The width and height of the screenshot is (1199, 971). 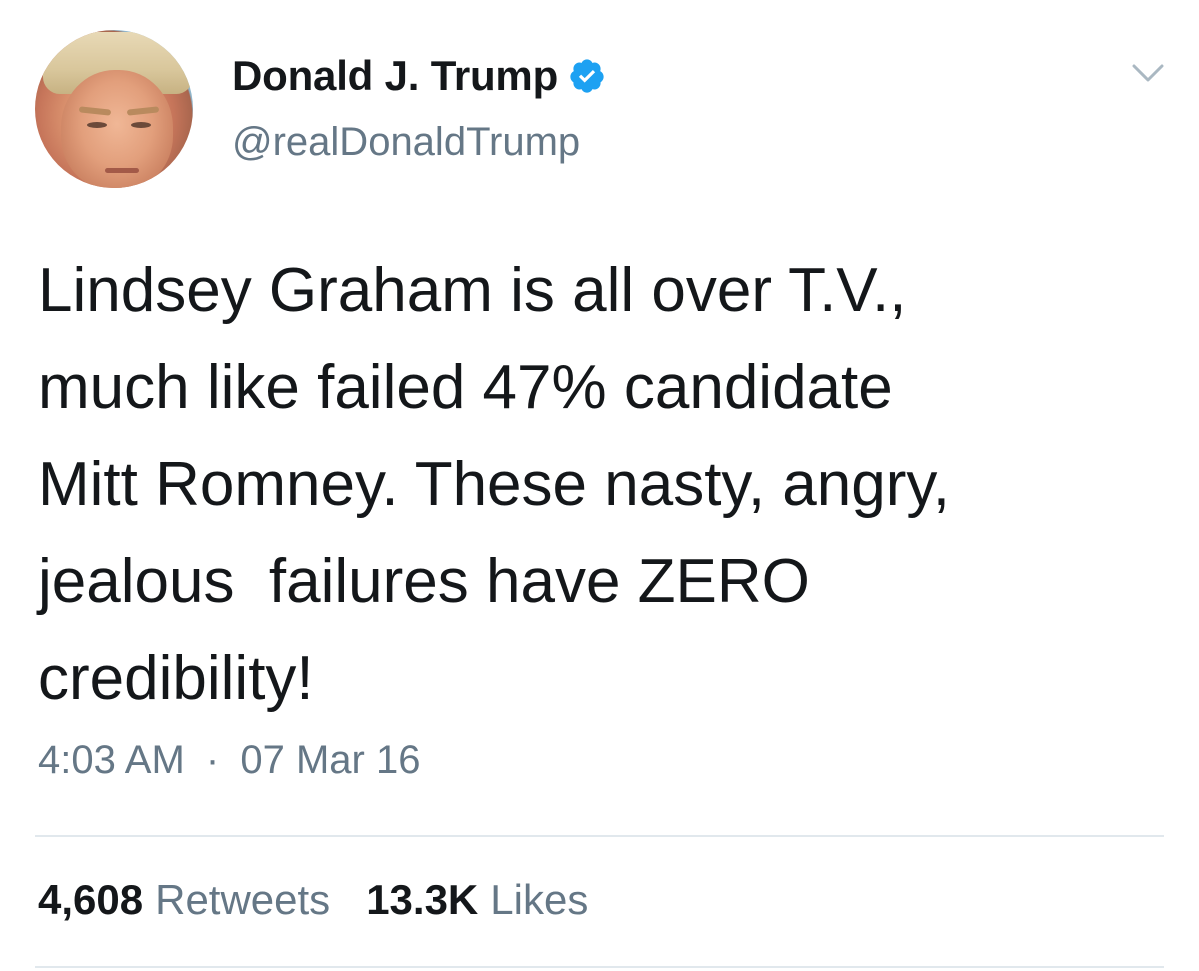 I want to click on likes-stat: 13.3K Likes, so click(x=477, y=900).